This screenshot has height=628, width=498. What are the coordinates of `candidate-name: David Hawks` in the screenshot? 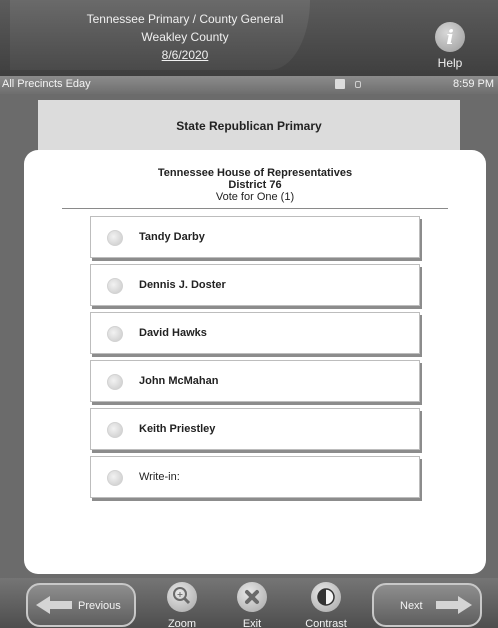 It's located at (173, 333).